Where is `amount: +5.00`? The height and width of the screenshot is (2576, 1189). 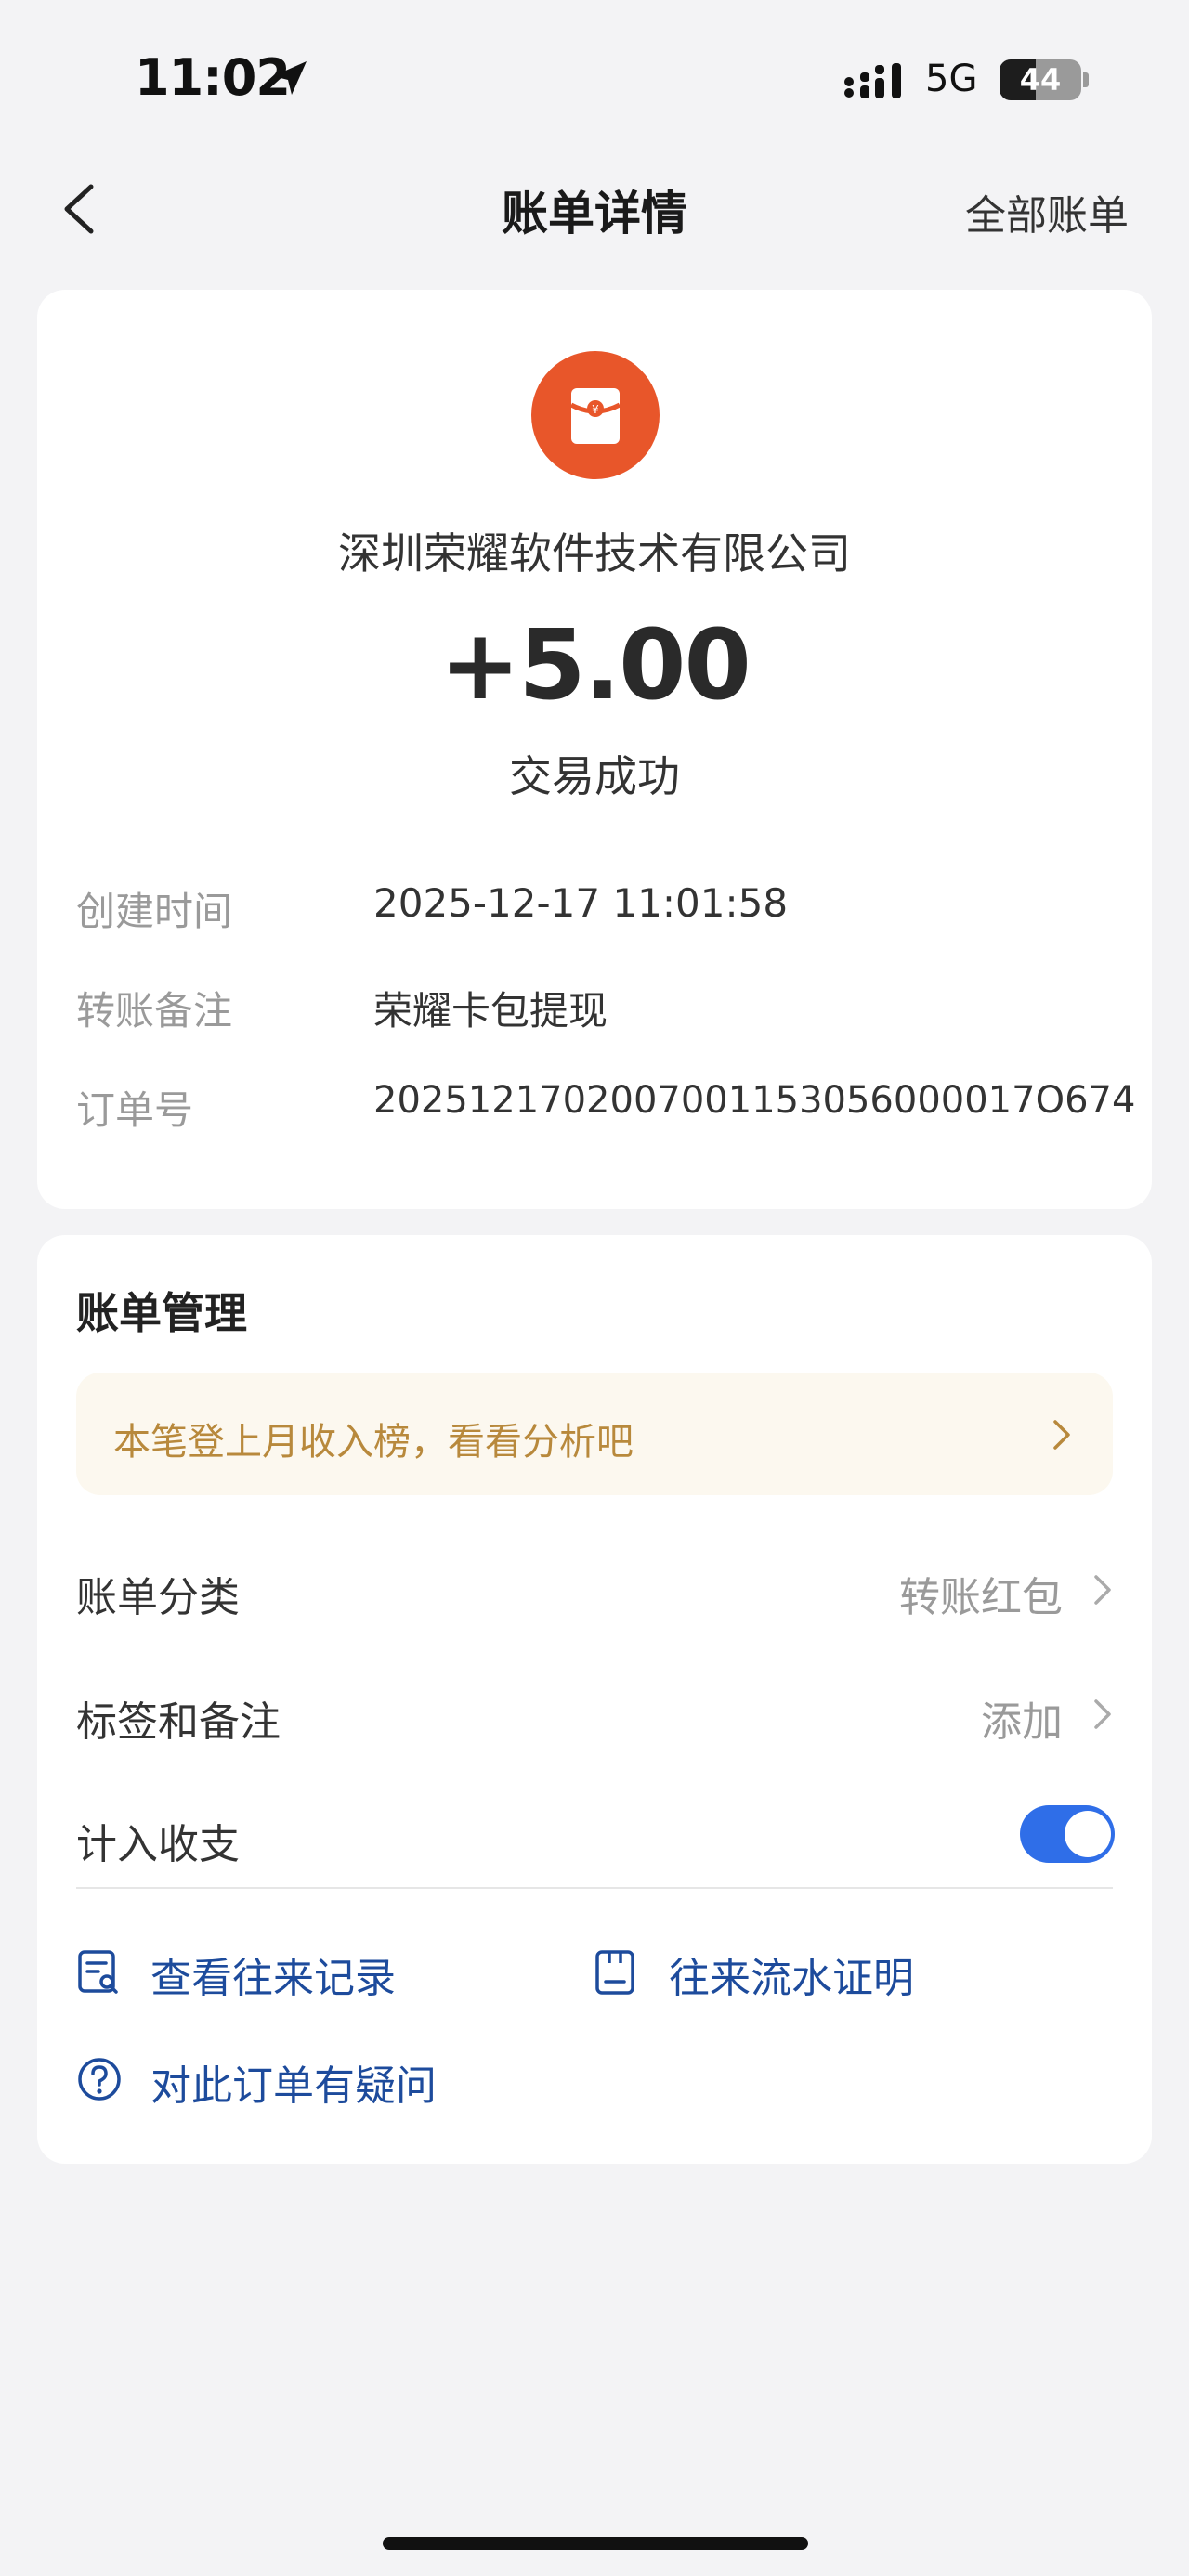
amount: +5.00 is located at coordinates (595, 665).